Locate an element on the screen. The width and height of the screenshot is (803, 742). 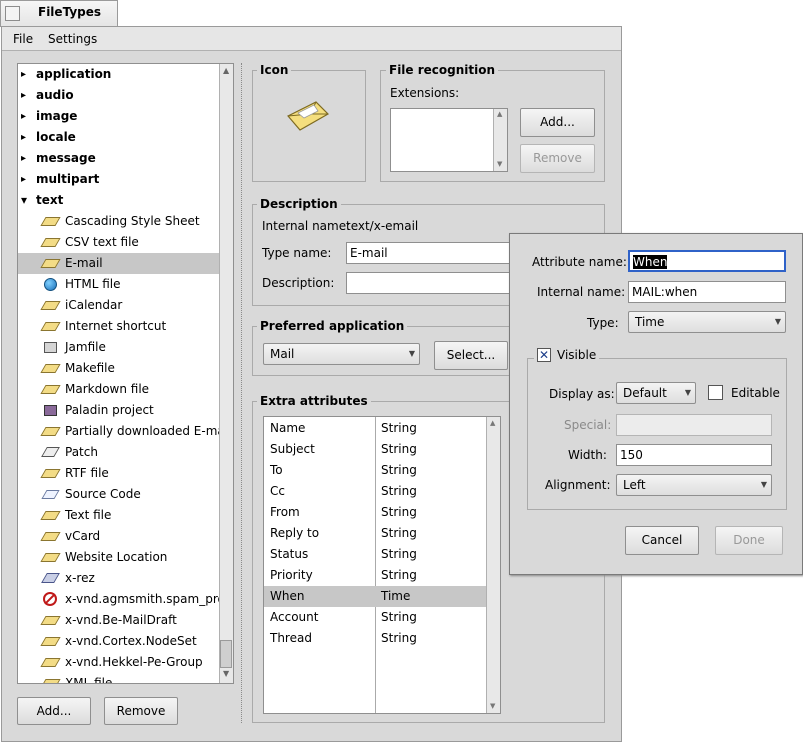
done-button: Done is located at coordinates (749, 540).